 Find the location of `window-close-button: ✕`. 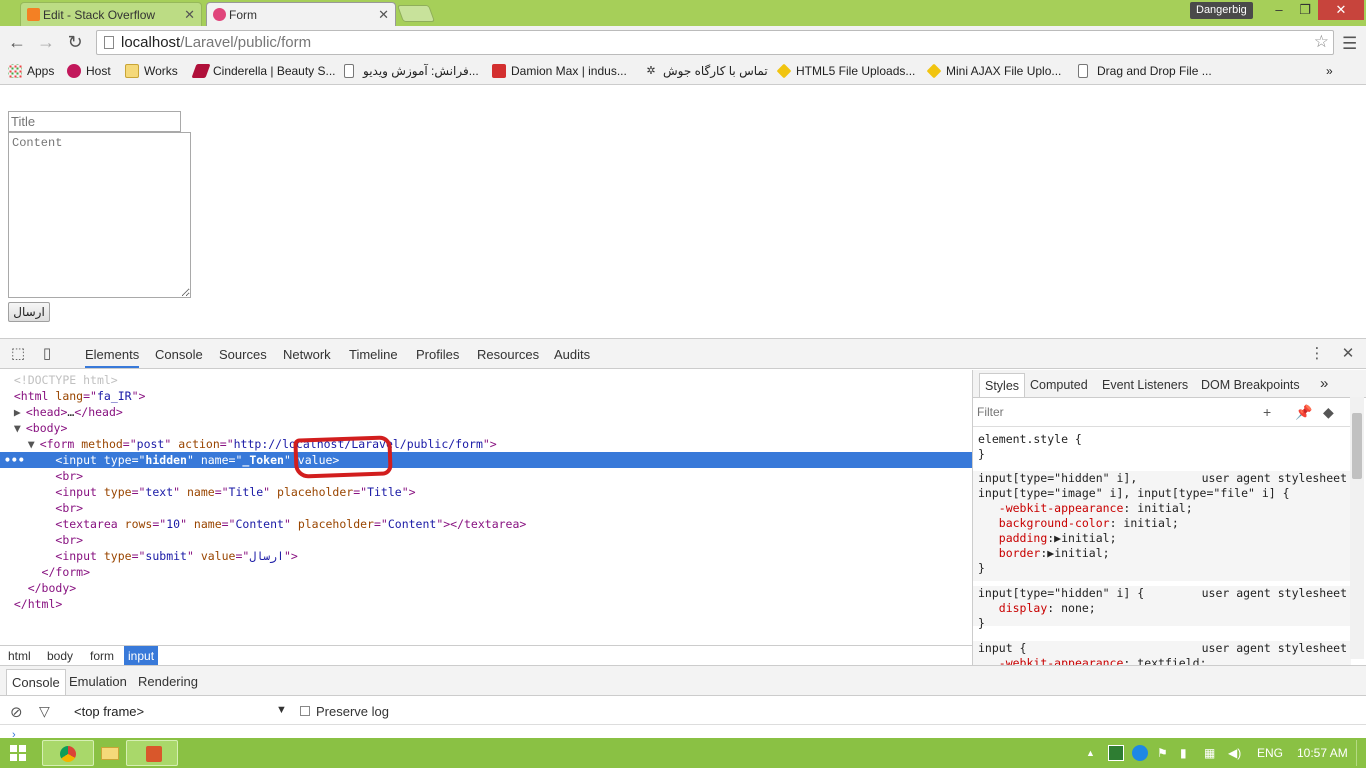

window-close-button: ✕ is located at coordinates (1341, 10).